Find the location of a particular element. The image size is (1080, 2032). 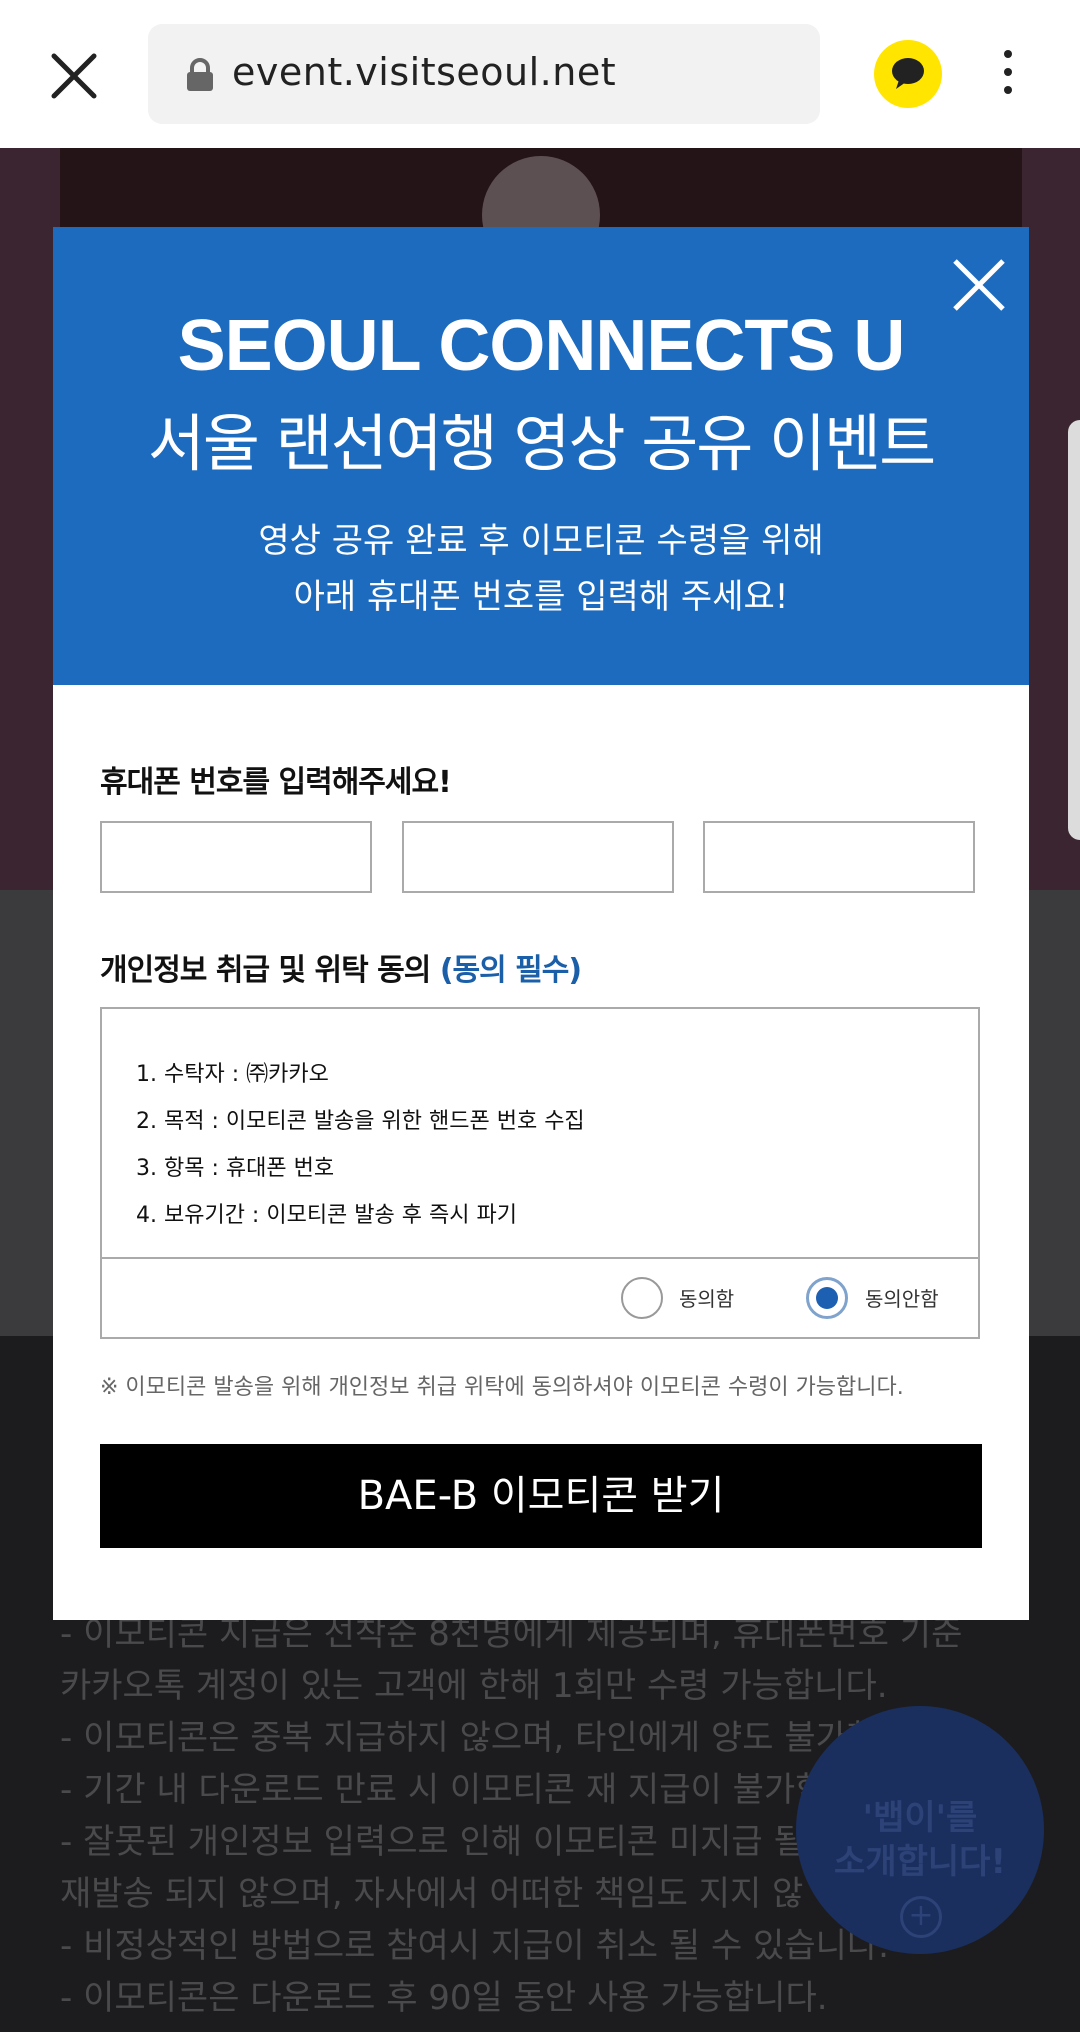

url-bar: event.visitseoul.net is located at coordinates (484, 74).